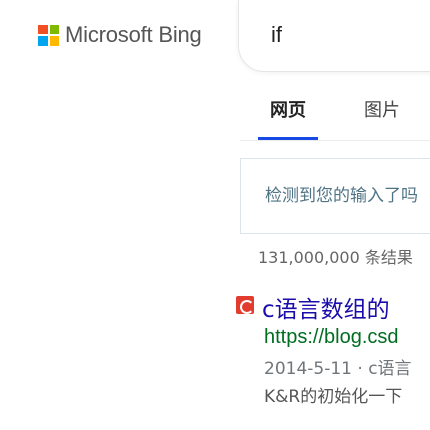 The height and width of the screenshot is (430, 430). What do you see at coordinates (333, 397) in the screenshot?
I see `result-snippet: K&R的初始化一下` at bounding box center [333, 397].